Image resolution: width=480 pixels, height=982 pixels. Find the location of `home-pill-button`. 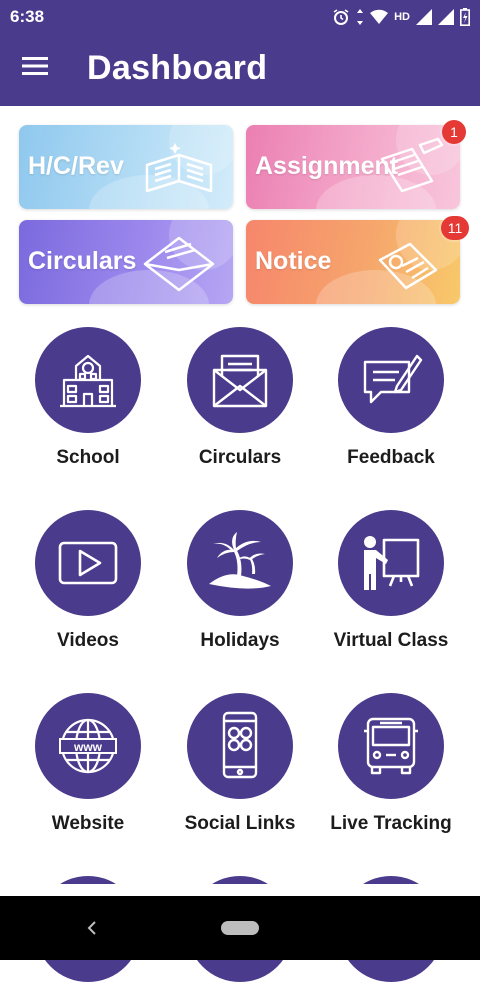

home-pill-button is located at coordinates (240, 928).